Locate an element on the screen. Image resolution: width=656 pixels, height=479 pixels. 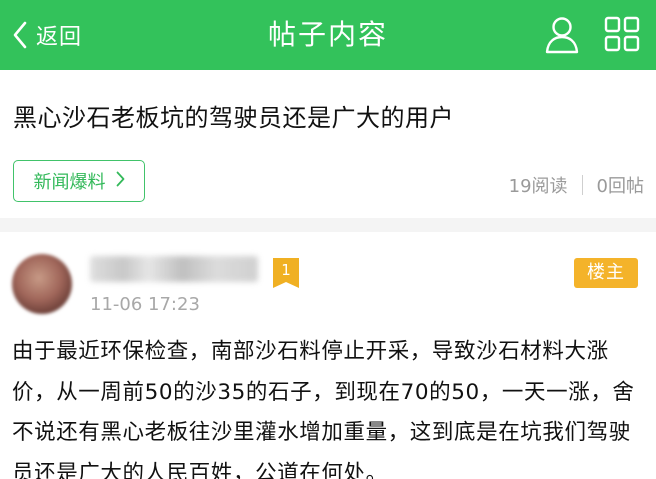
category-tag-button: 新闻爆料 is located at coordinates (79, 181).